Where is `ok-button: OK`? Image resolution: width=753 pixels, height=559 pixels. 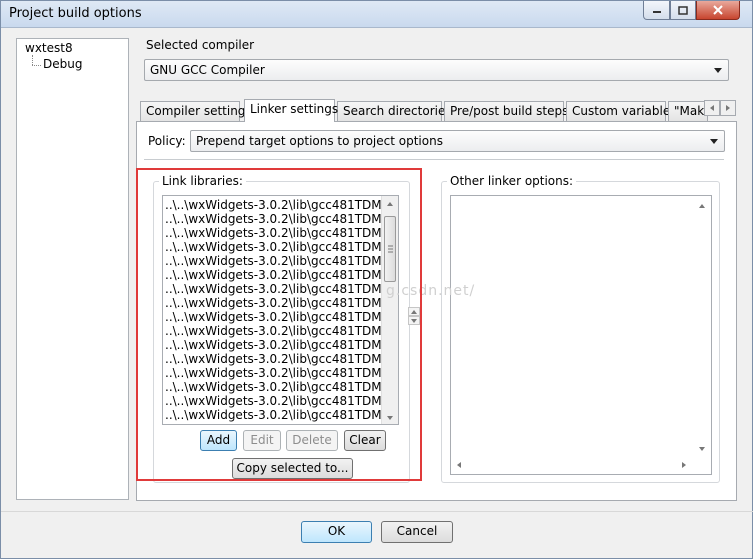 ok-button: OK is located at coordinates (336, 532).